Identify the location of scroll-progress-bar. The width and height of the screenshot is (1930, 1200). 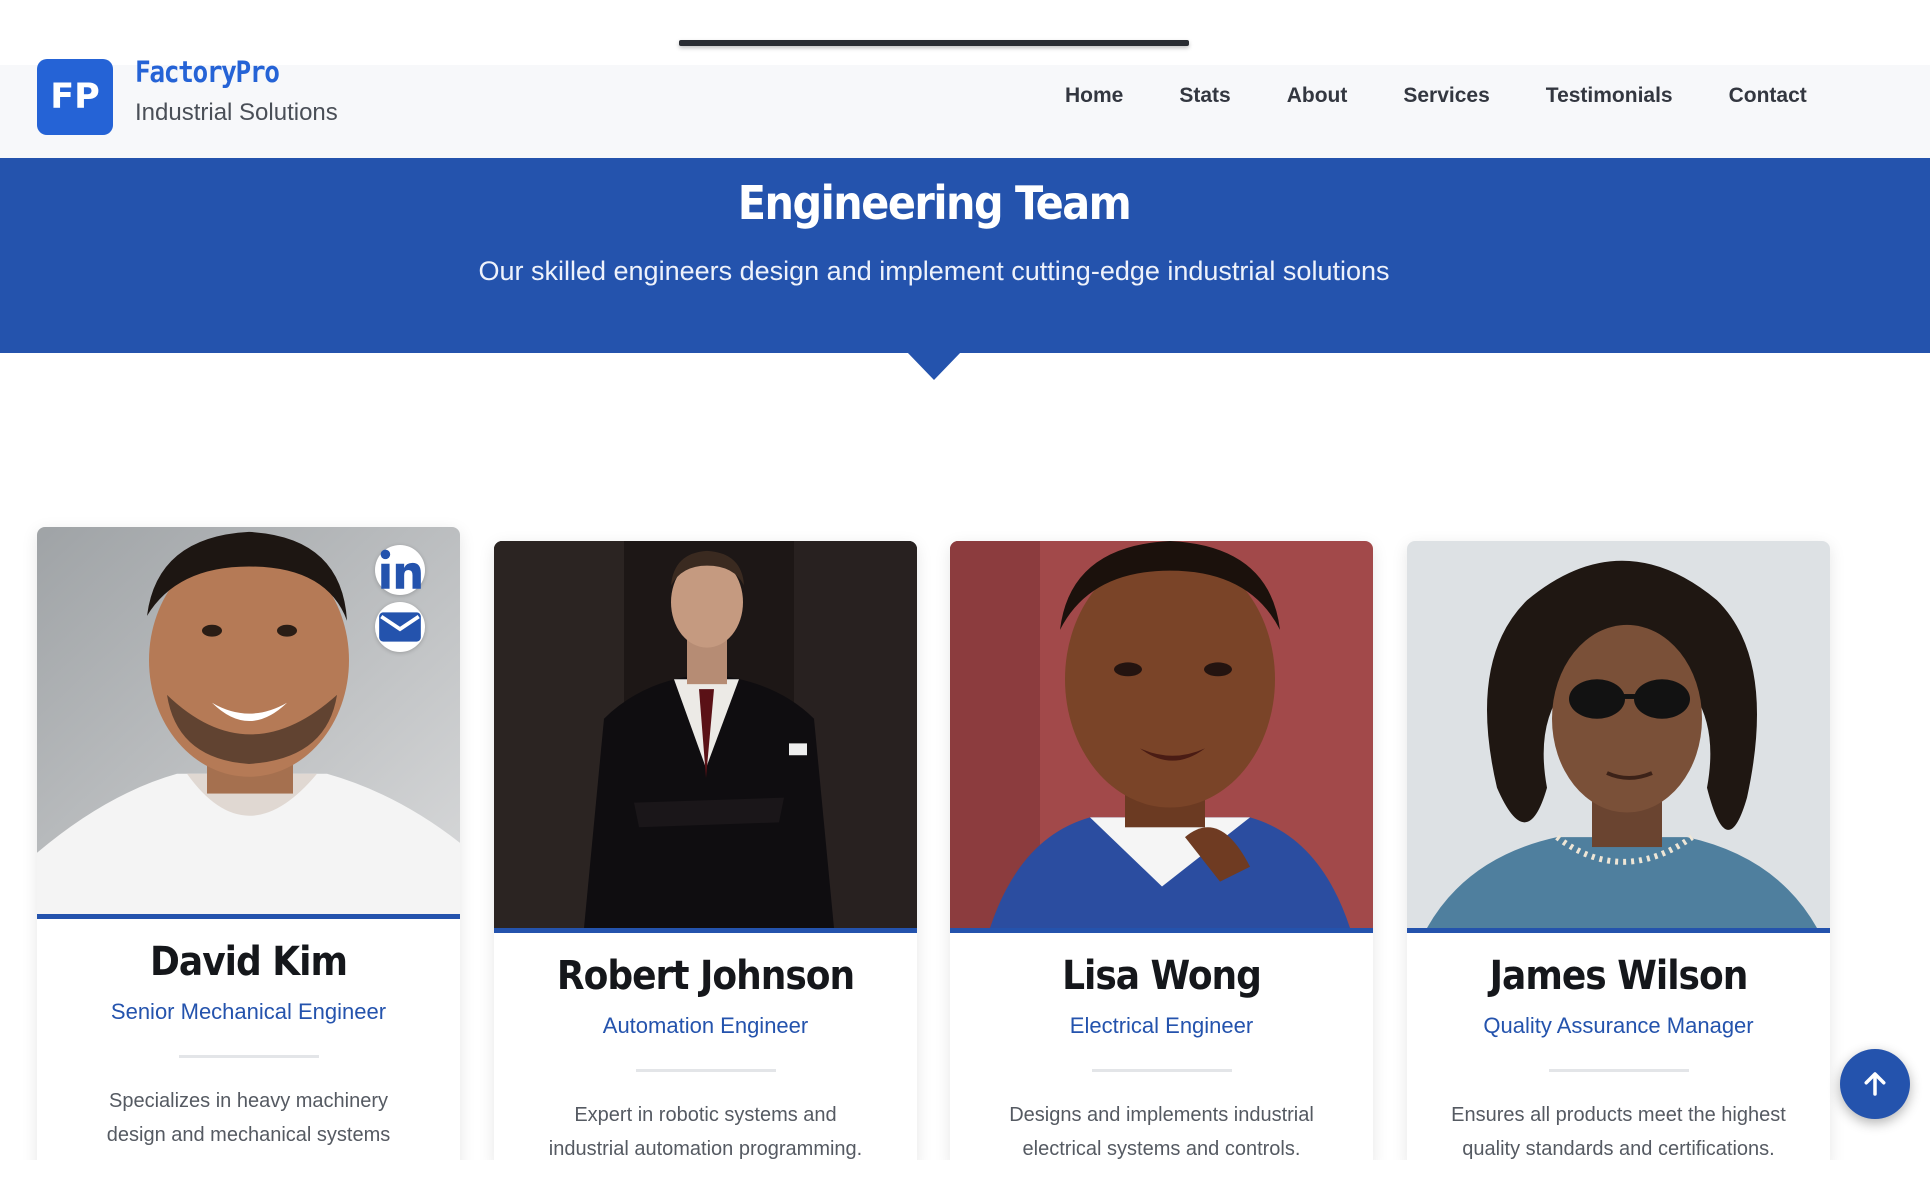
(934, 43).